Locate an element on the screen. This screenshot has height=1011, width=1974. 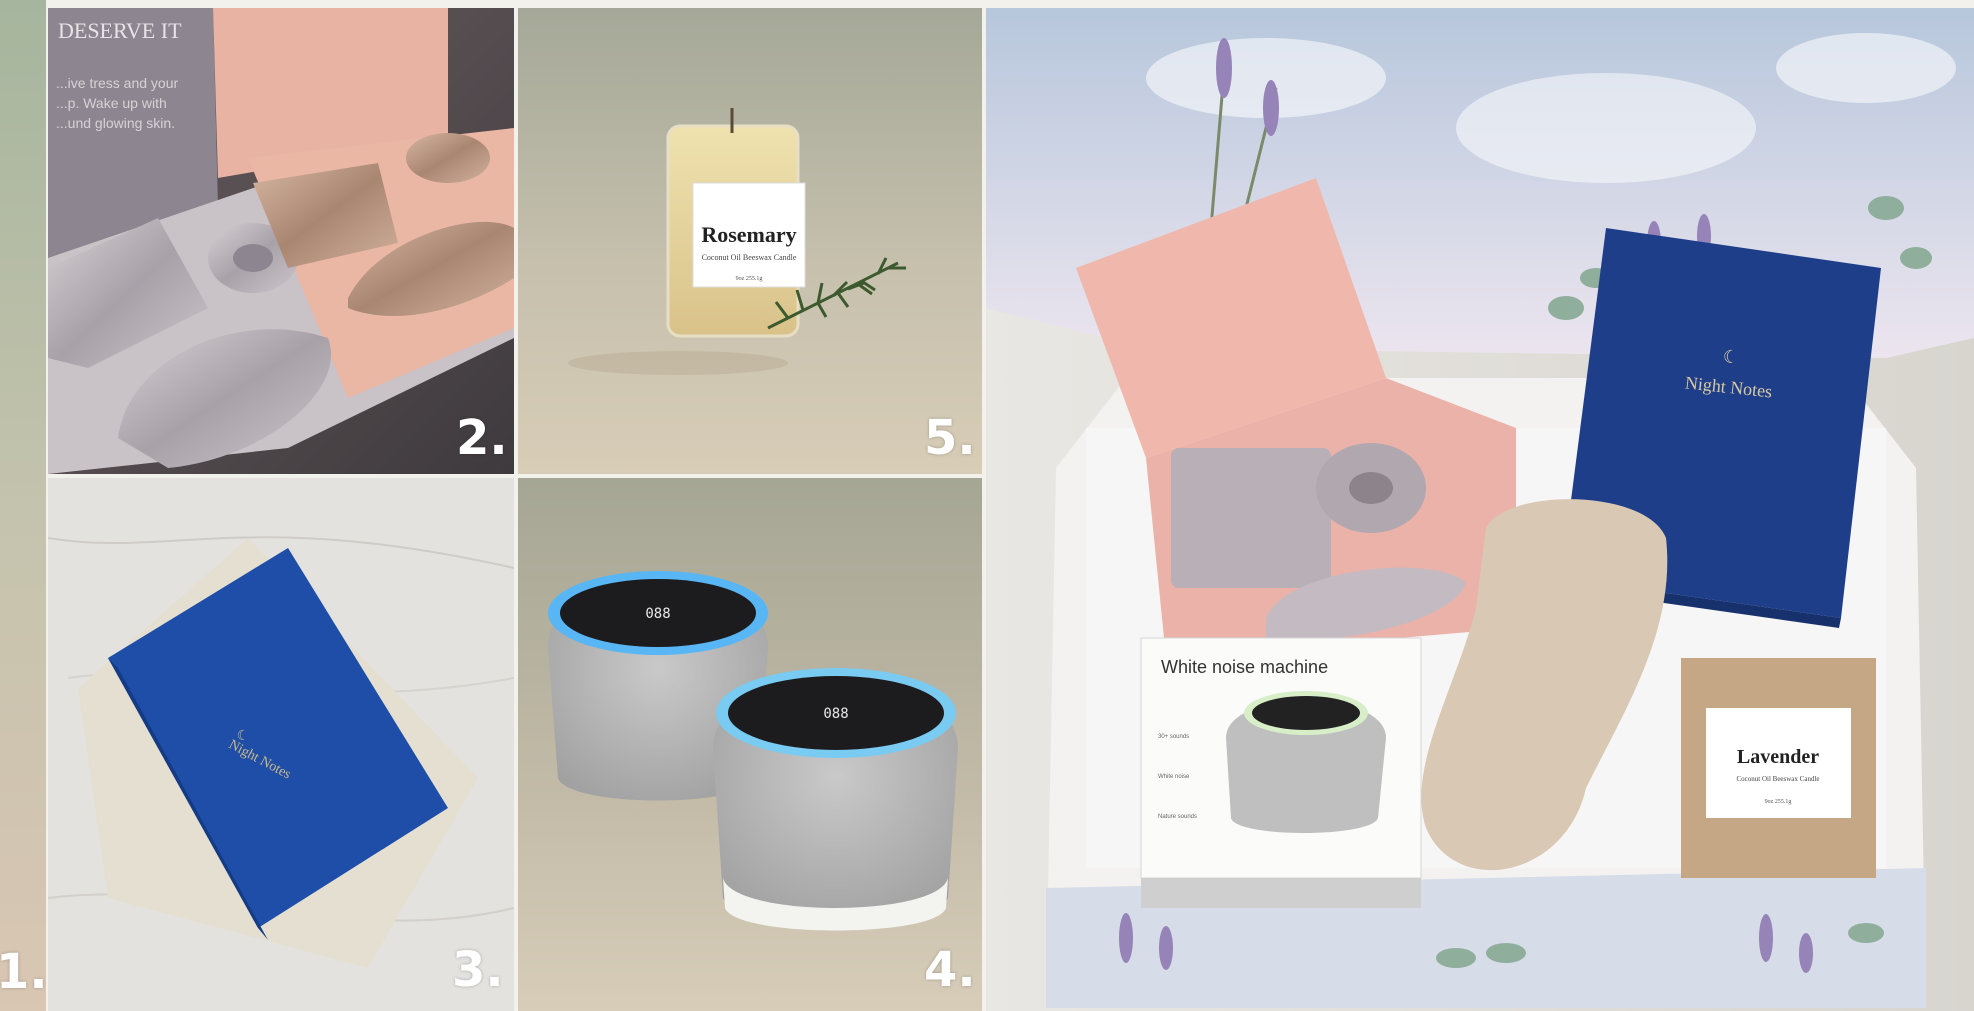
noise-machine-photo: 088 088 is located at coordinates (750, 744).